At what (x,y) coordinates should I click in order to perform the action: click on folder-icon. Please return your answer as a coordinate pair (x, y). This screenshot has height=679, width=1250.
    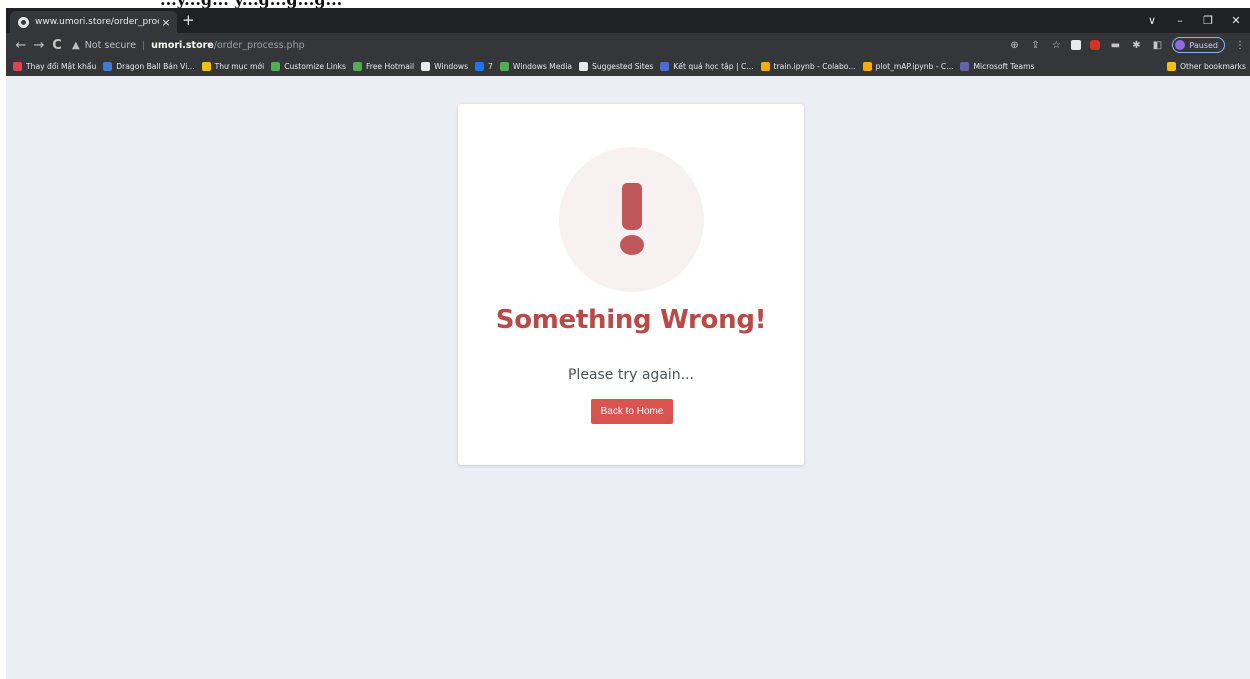
    Looking at the image, I should click on (1171, 66).